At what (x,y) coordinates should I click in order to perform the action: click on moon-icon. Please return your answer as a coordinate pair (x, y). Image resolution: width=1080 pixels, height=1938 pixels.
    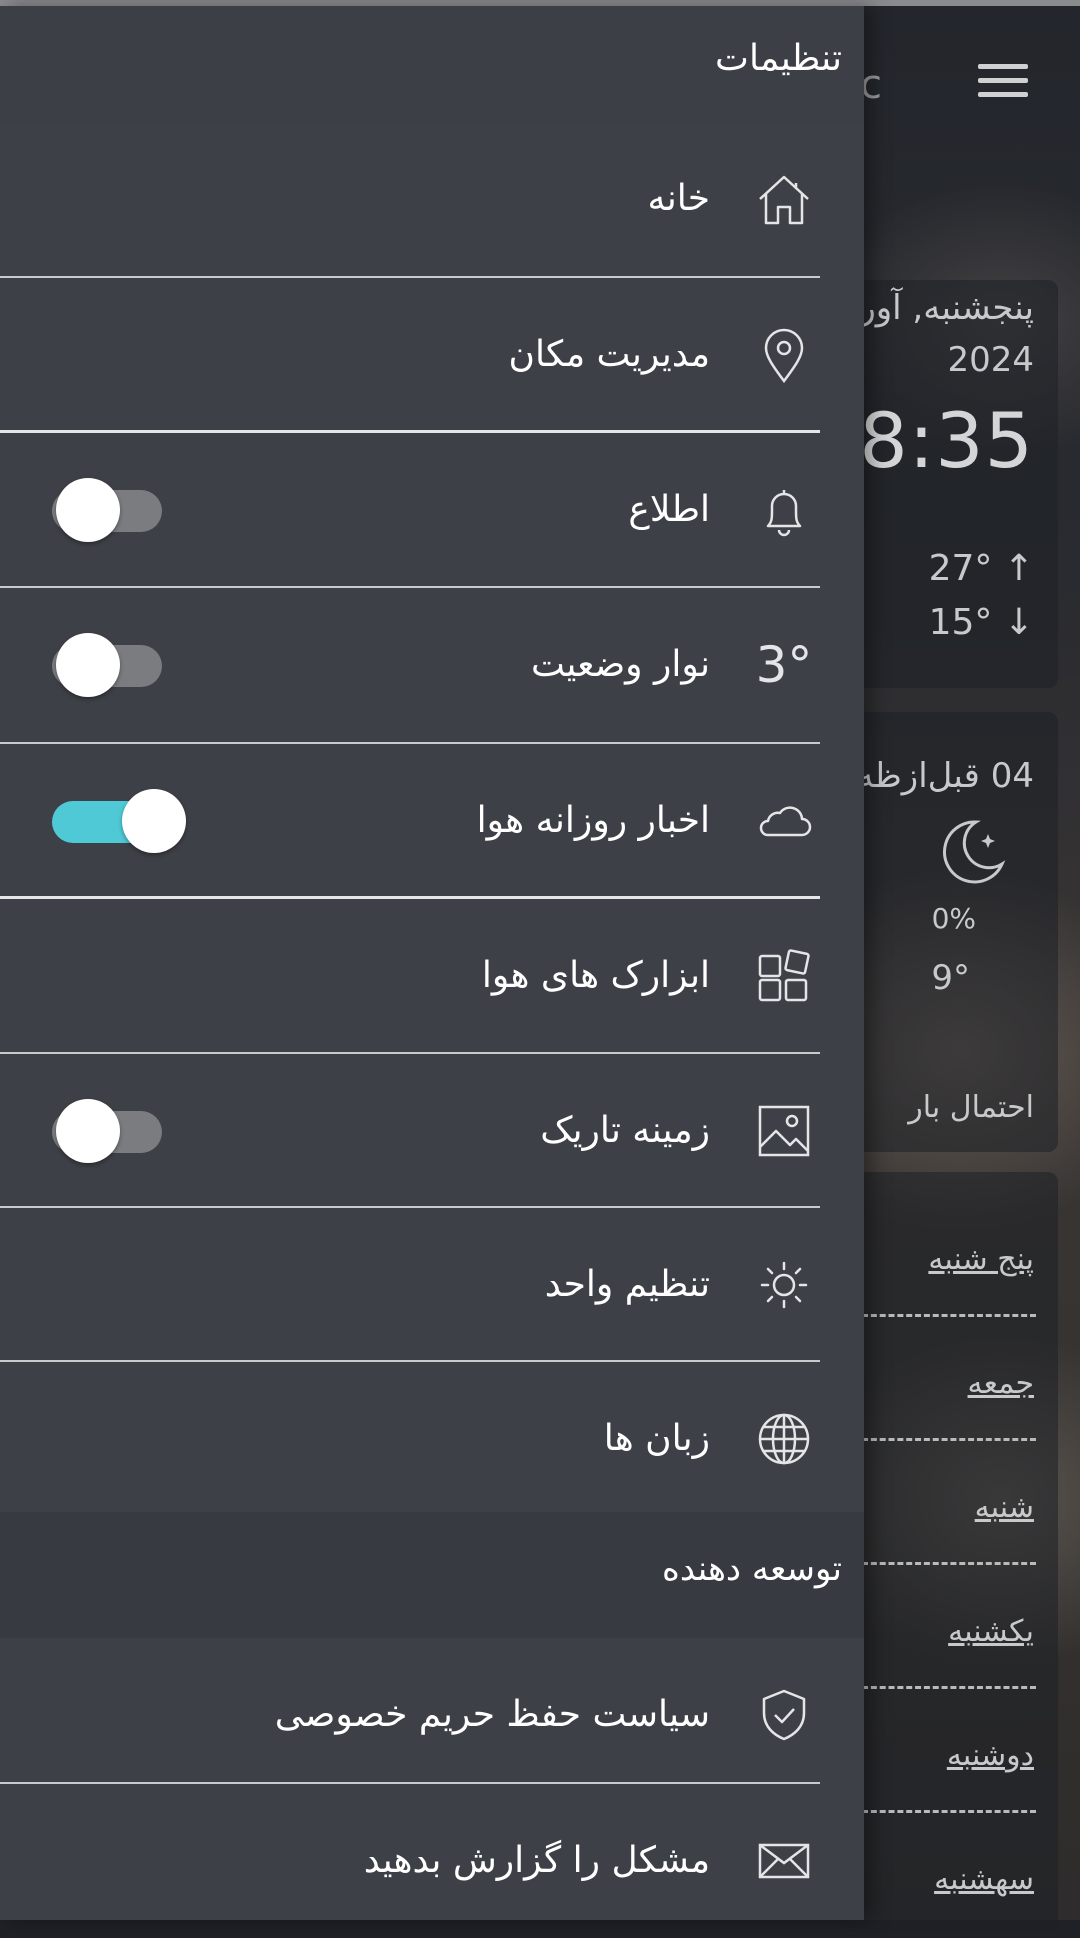
    Looking at the image, I should click on (974, 852).